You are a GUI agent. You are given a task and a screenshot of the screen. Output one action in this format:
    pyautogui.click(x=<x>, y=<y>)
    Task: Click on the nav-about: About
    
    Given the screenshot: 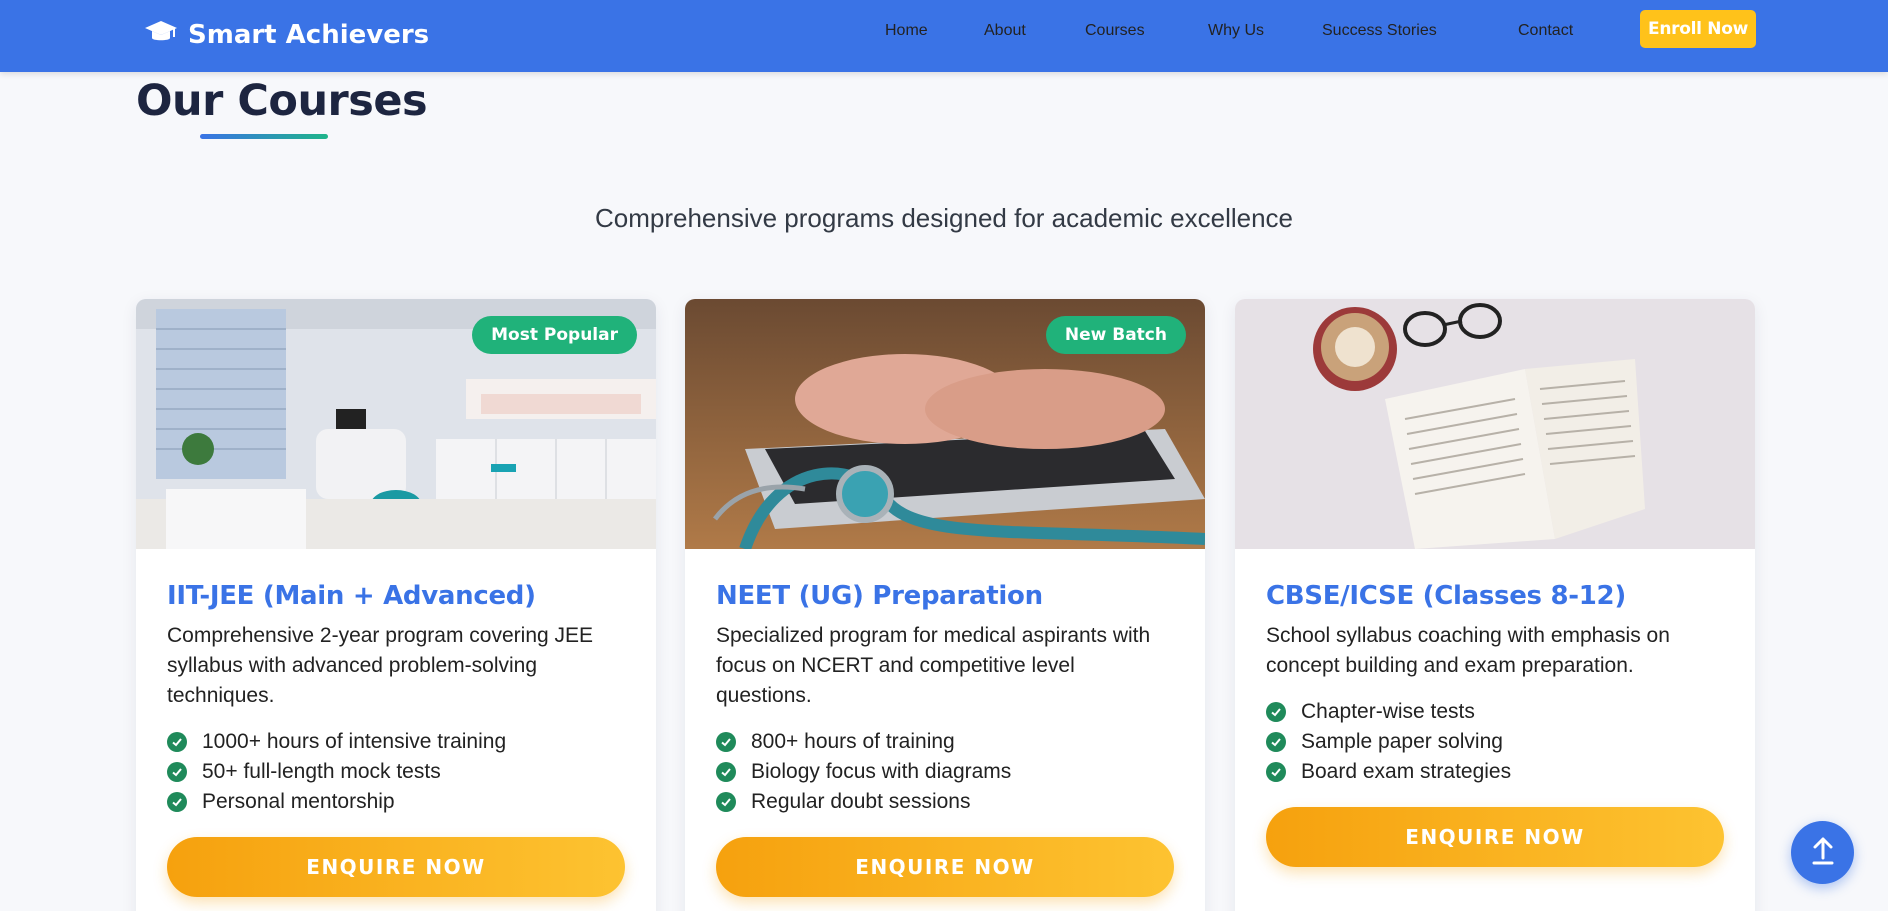 What is the action you would take?
    pyautogui.click(x=1005, y=31)
    